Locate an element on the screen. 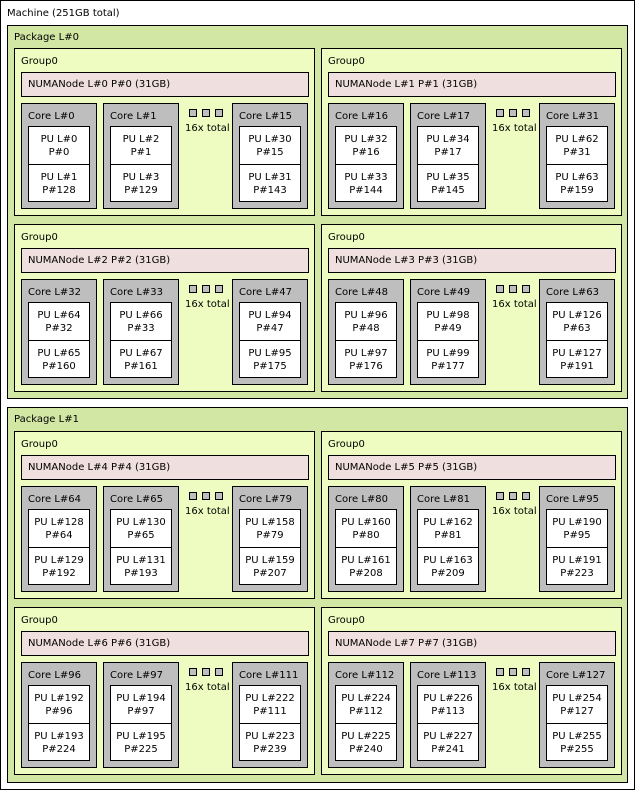 Image resolution: width=635 pixels, height=790 pixels. package-label: Package L#0 is located at coordinates (46, 37).